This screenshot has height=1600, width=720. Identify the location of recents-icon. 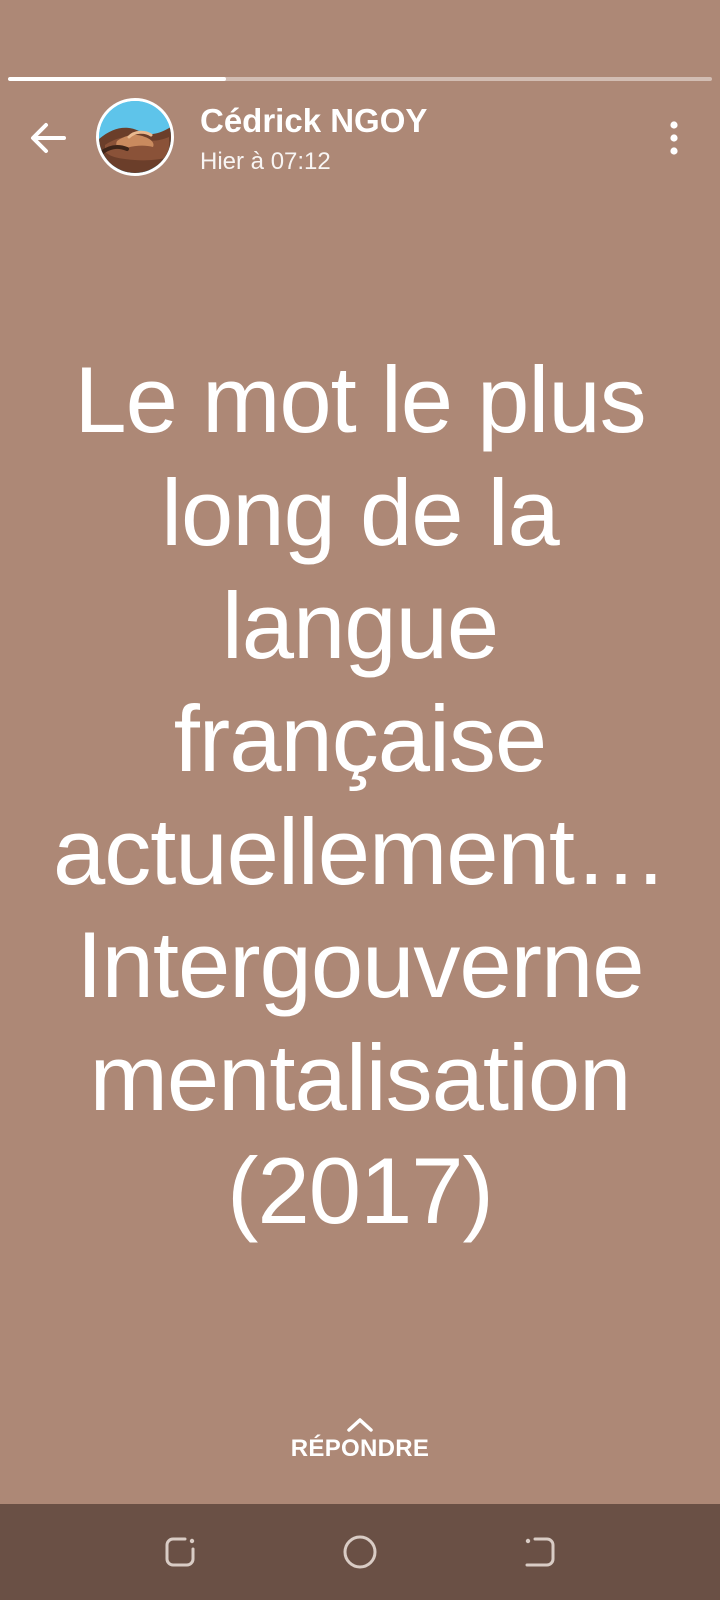
(180, 1552).